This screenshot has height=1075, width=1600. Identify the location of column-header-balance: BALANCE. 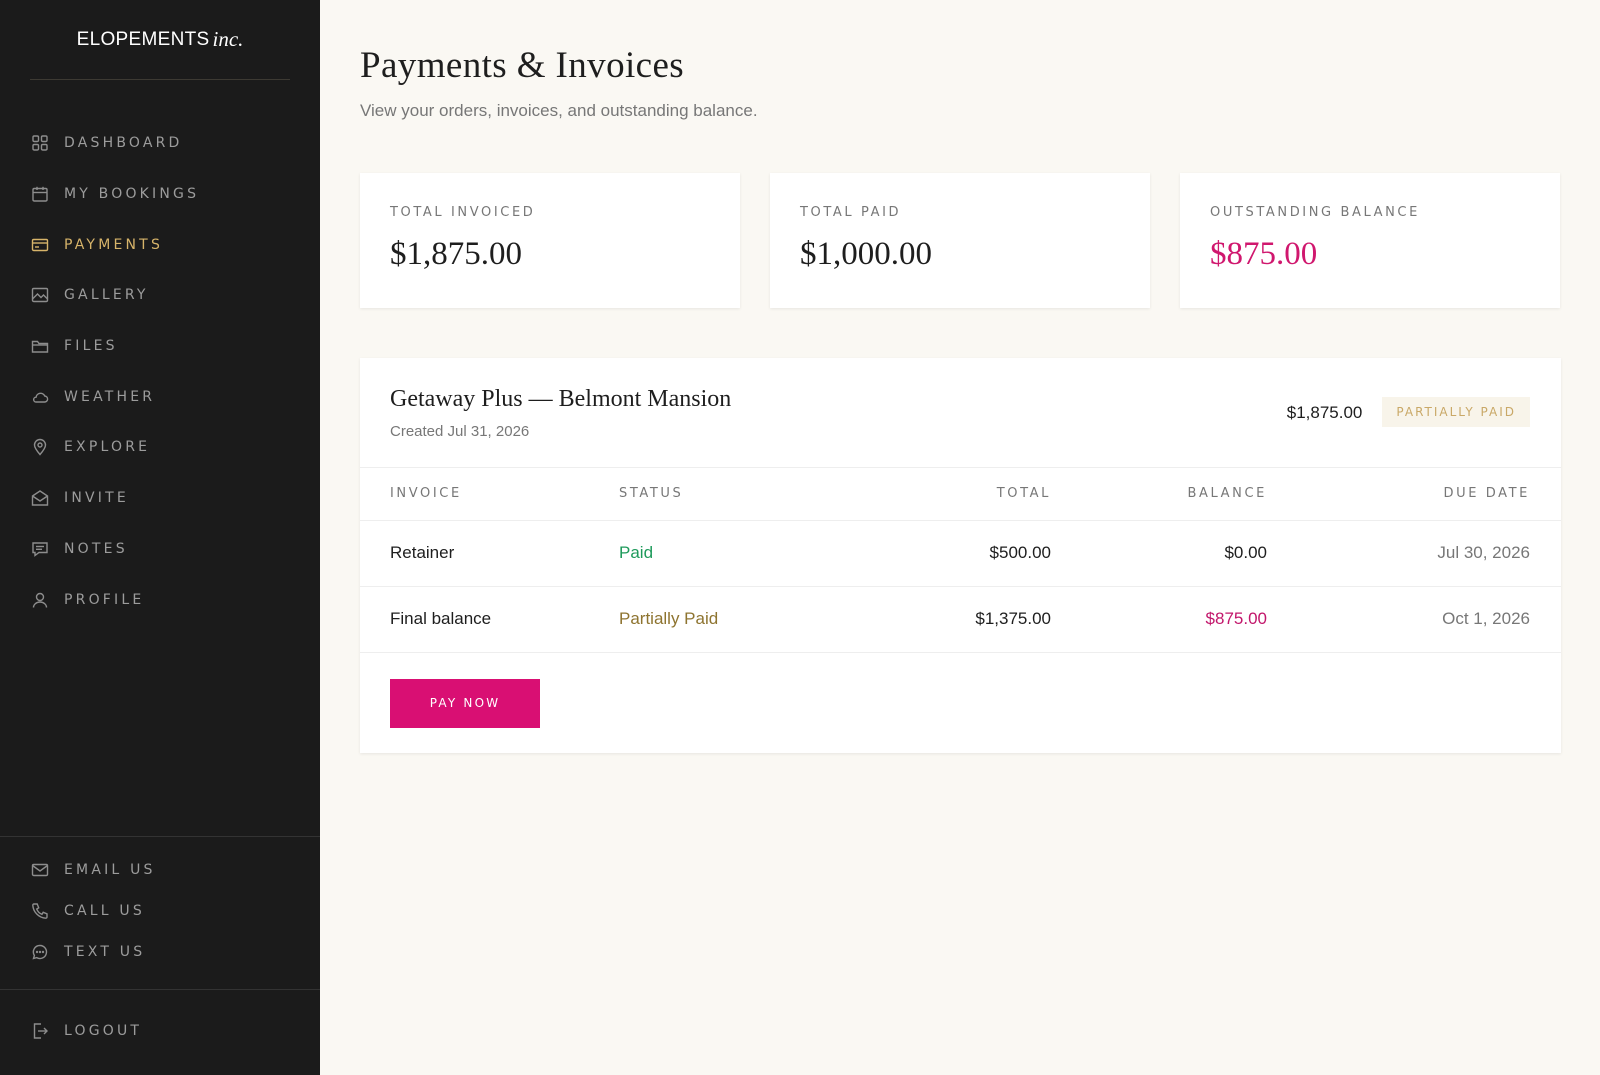
(1159, 494).